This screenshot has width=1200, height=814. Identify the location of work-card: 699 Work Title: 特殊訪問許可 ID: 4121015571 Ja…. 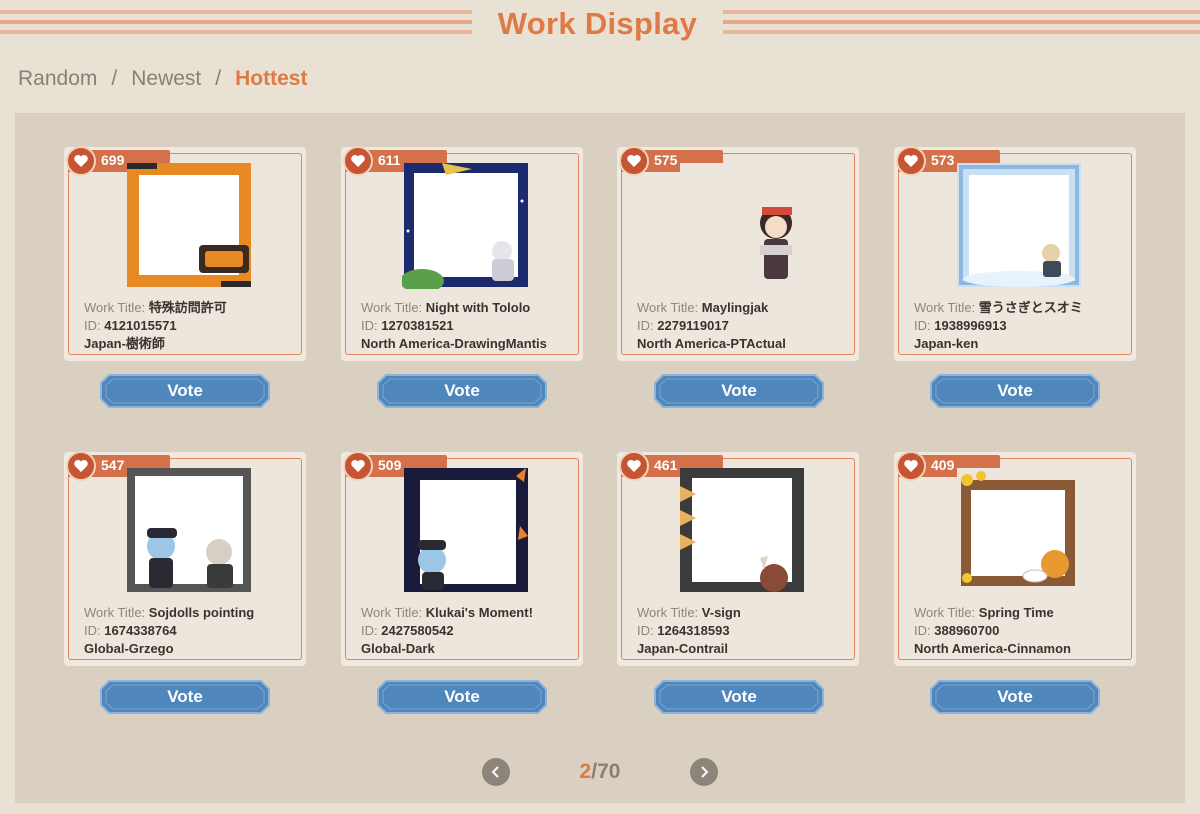
(185, 253).